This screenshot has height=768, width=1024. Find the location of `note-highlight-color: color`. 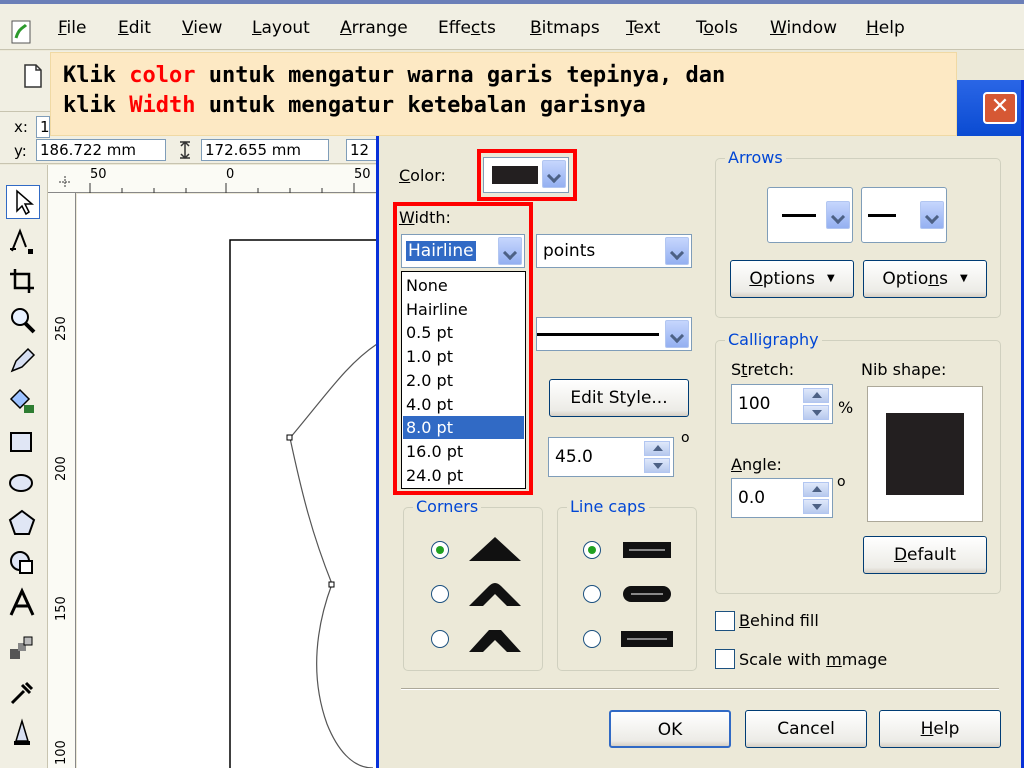

note-highlight-color: color is located at coordinates (162, 75).